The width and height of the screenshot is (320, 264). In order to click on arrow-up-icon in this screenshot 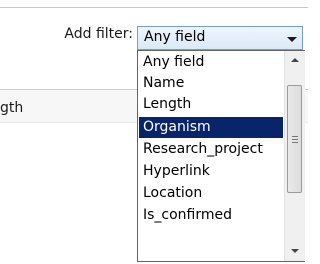, I will do `click(295, 60)`.